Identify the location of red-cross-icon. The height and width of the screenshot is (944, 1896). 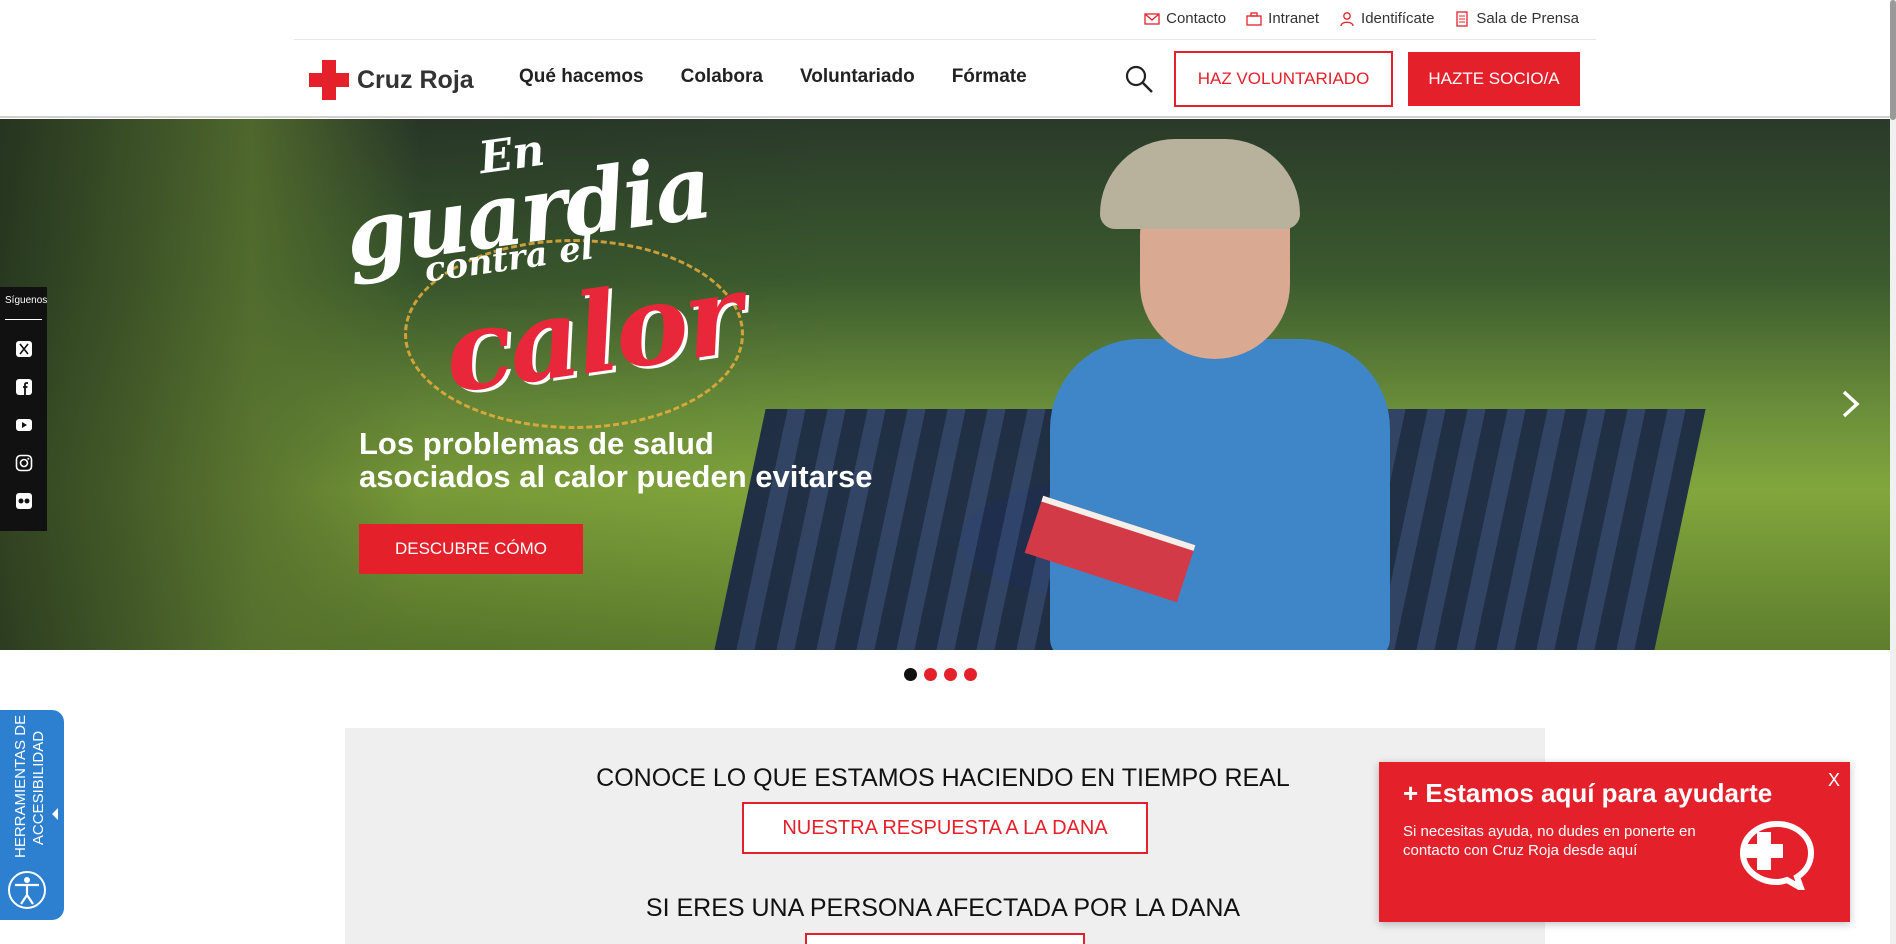
(329, 80).